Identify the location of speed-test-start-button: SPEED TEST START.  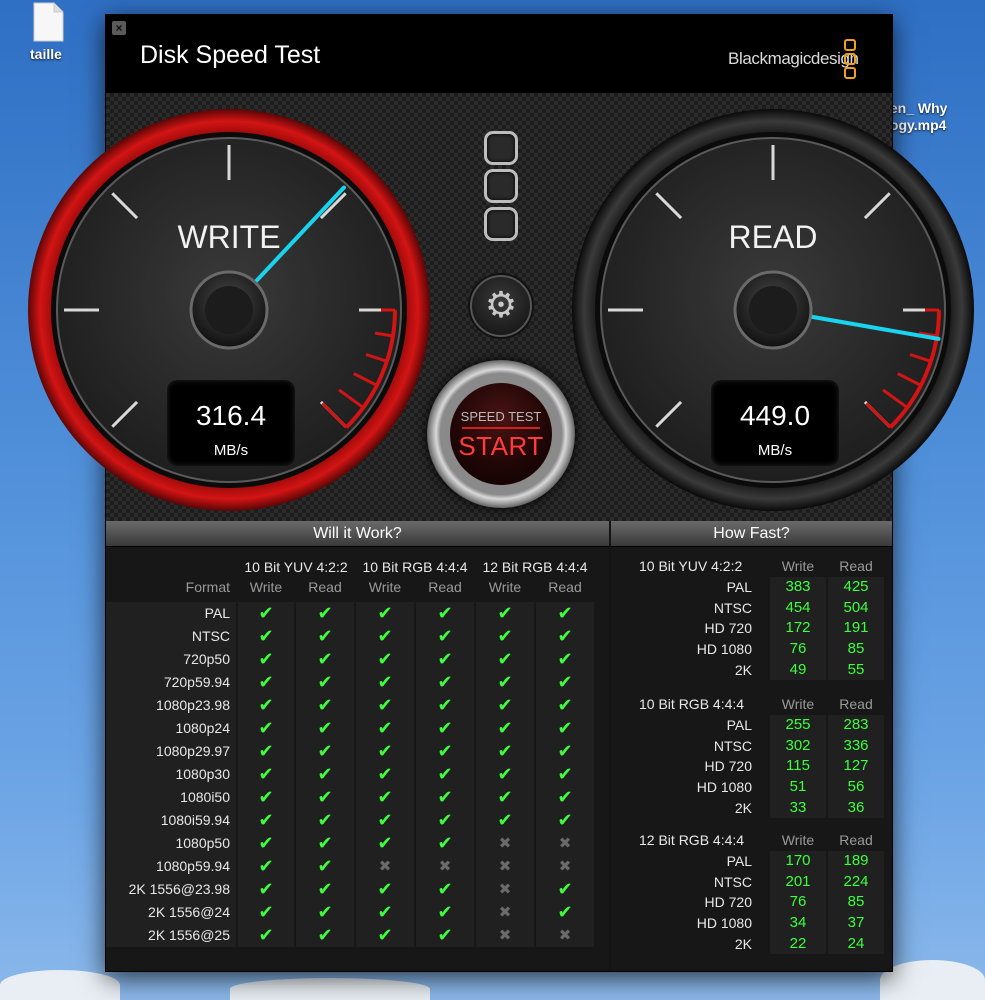
(501, 434).